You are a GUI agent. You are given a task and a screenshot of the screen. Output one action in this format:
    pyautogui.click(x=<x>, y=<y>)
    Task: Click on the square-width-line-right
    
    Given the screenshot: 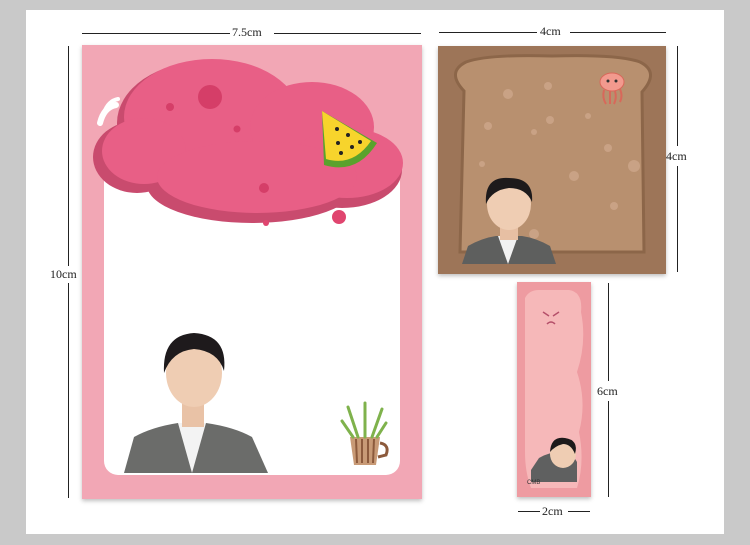 What is the action you would take?
    pyautogui.click(x=618, y=32)
    